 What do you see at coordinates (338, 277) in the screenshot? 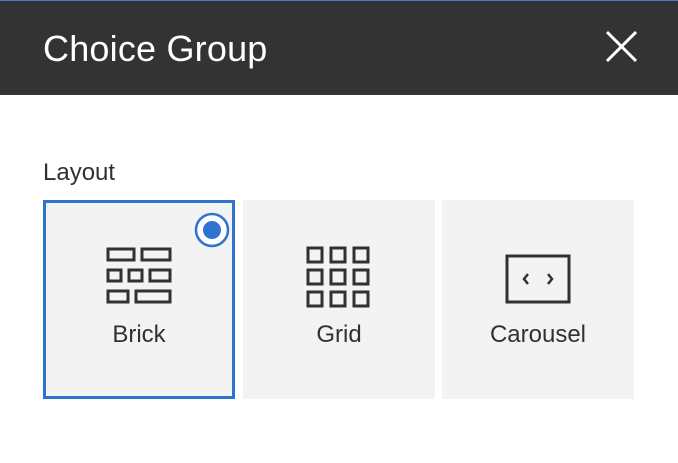
I see `grid-layout-icon` at bounding box center [338, 277].